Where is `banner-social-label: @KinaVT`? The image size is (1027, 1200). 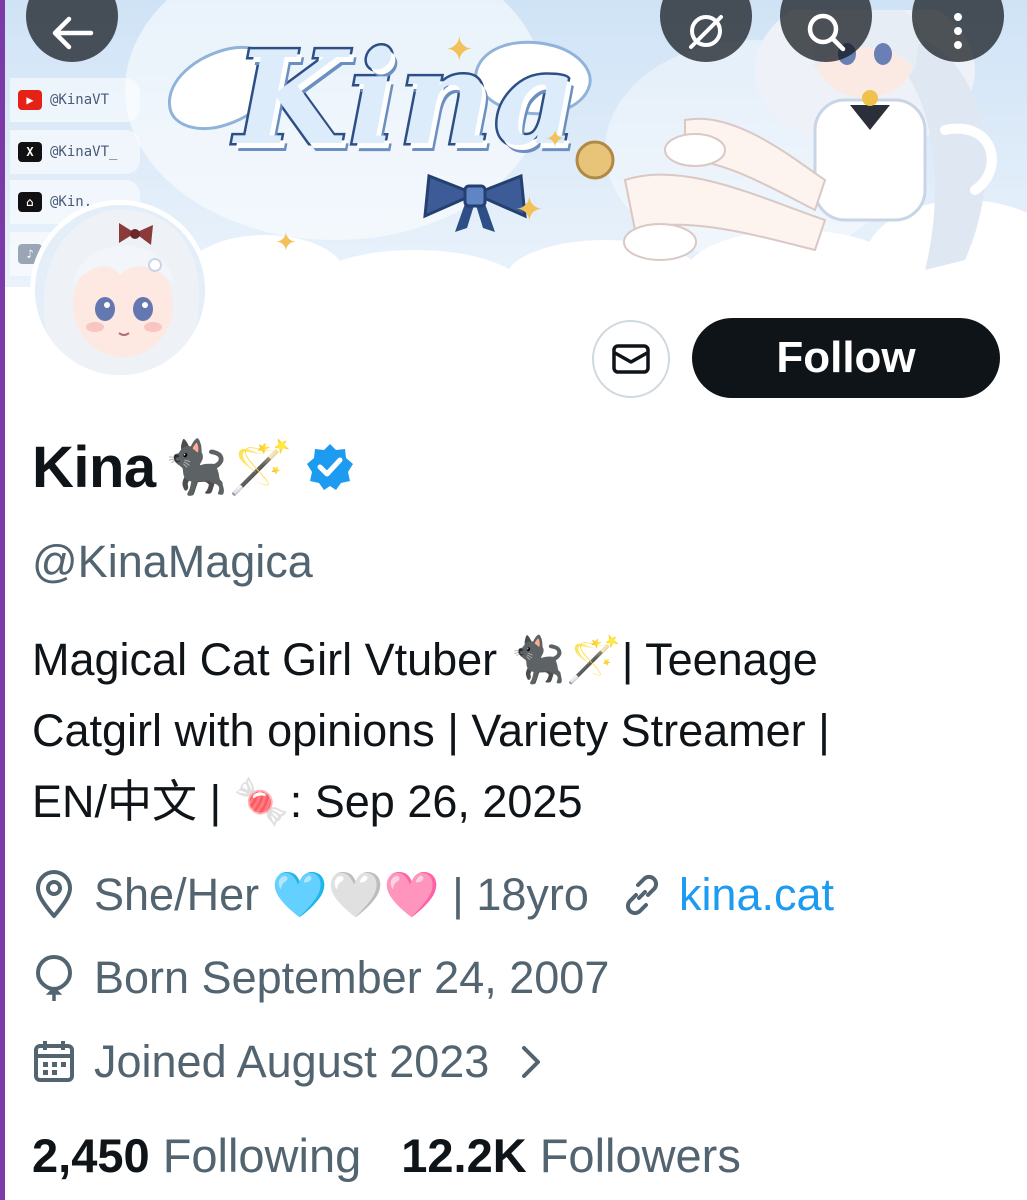 banner-social-label: @KinaVT is located at coordinates (80, 100).